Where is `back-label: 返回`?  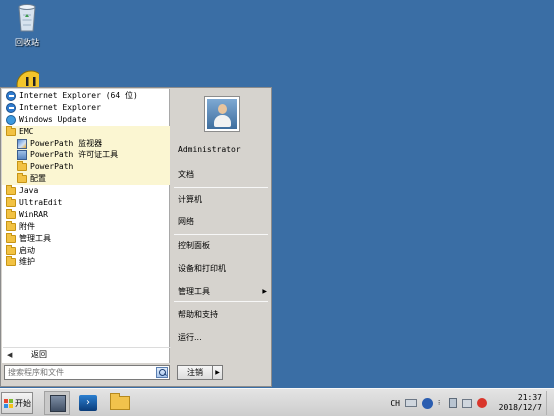 back-label: 返回 is located at coordinates (39, 354).